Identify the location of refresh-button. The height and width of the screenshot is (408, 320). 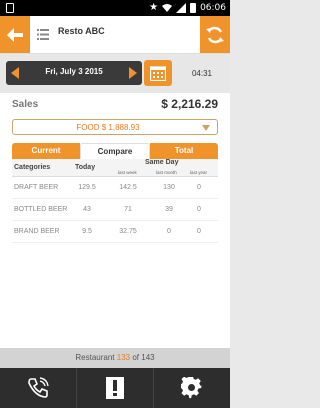
(215, 34).